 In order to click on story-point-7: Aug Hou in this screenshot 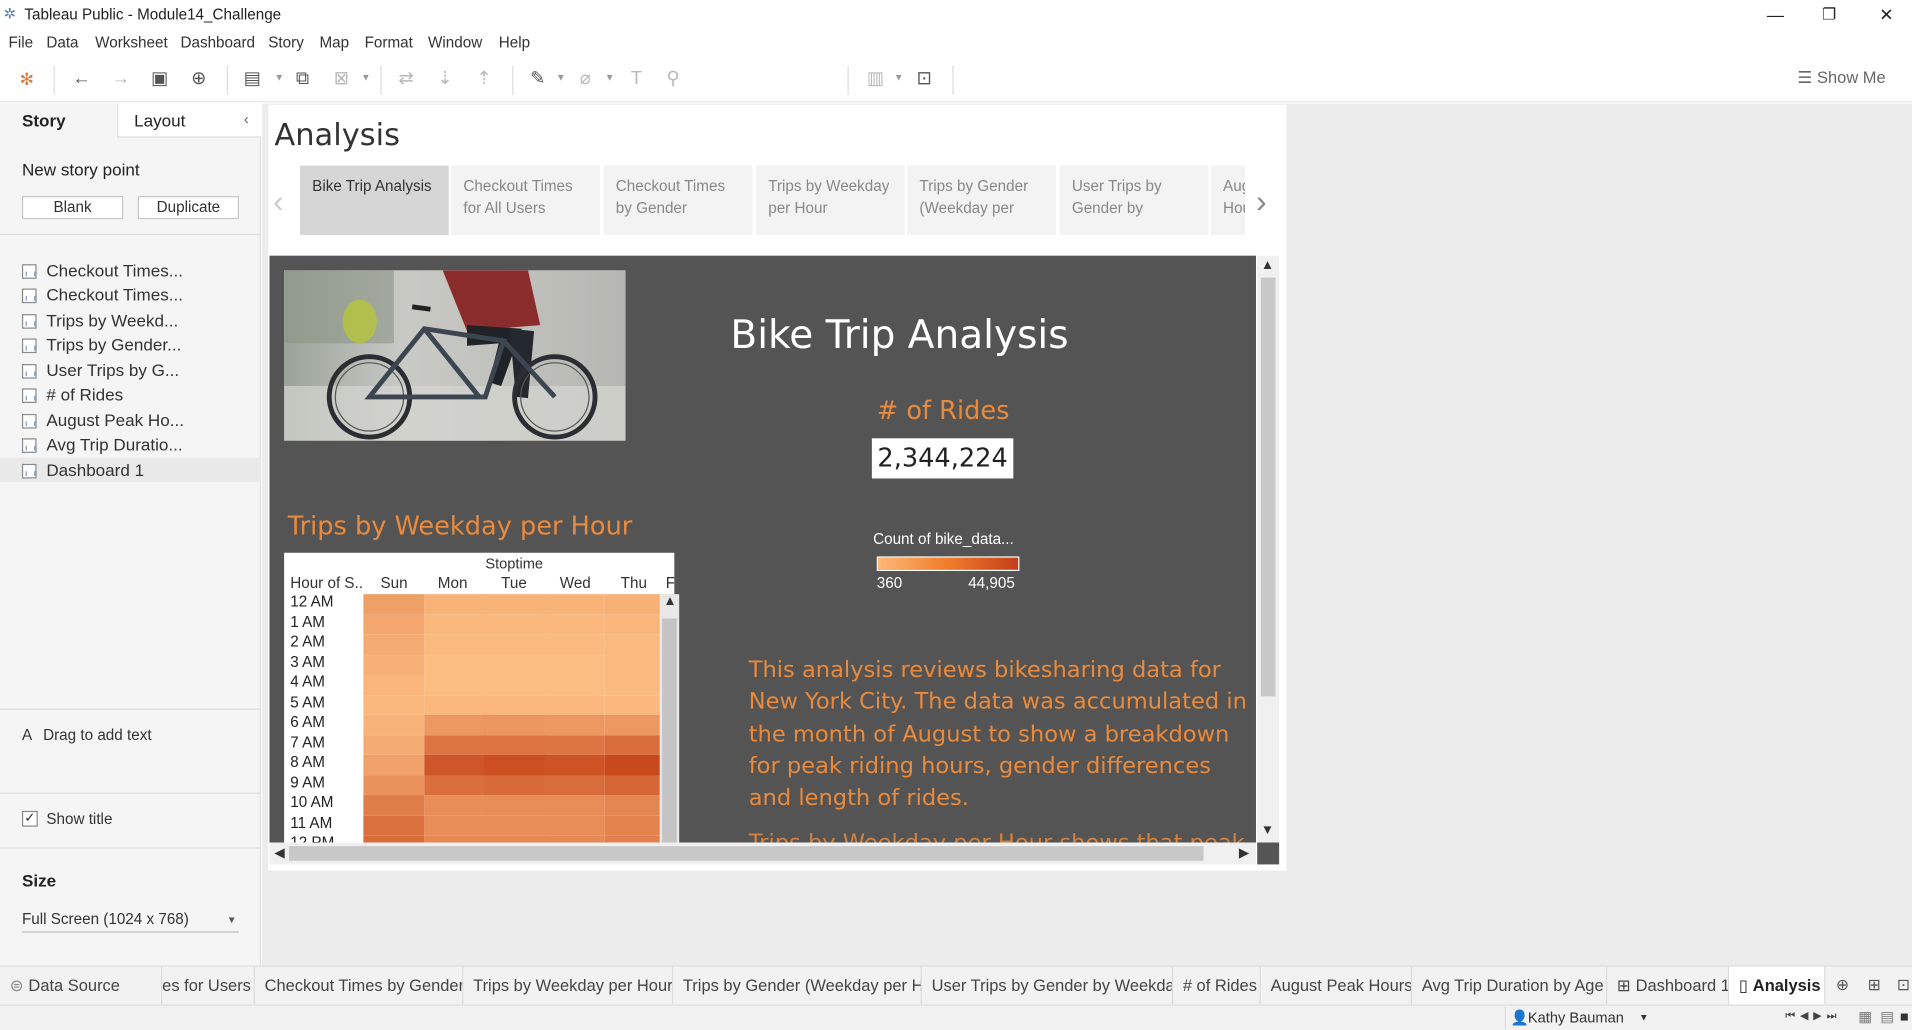, I will do `click(1228, 200)`.